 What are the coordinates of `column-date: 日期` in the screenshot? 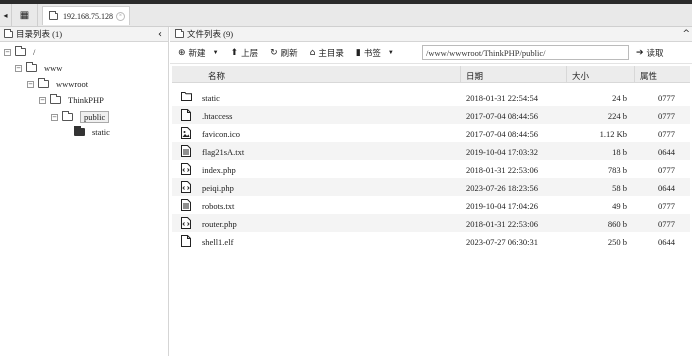 It's located at (474, 76).